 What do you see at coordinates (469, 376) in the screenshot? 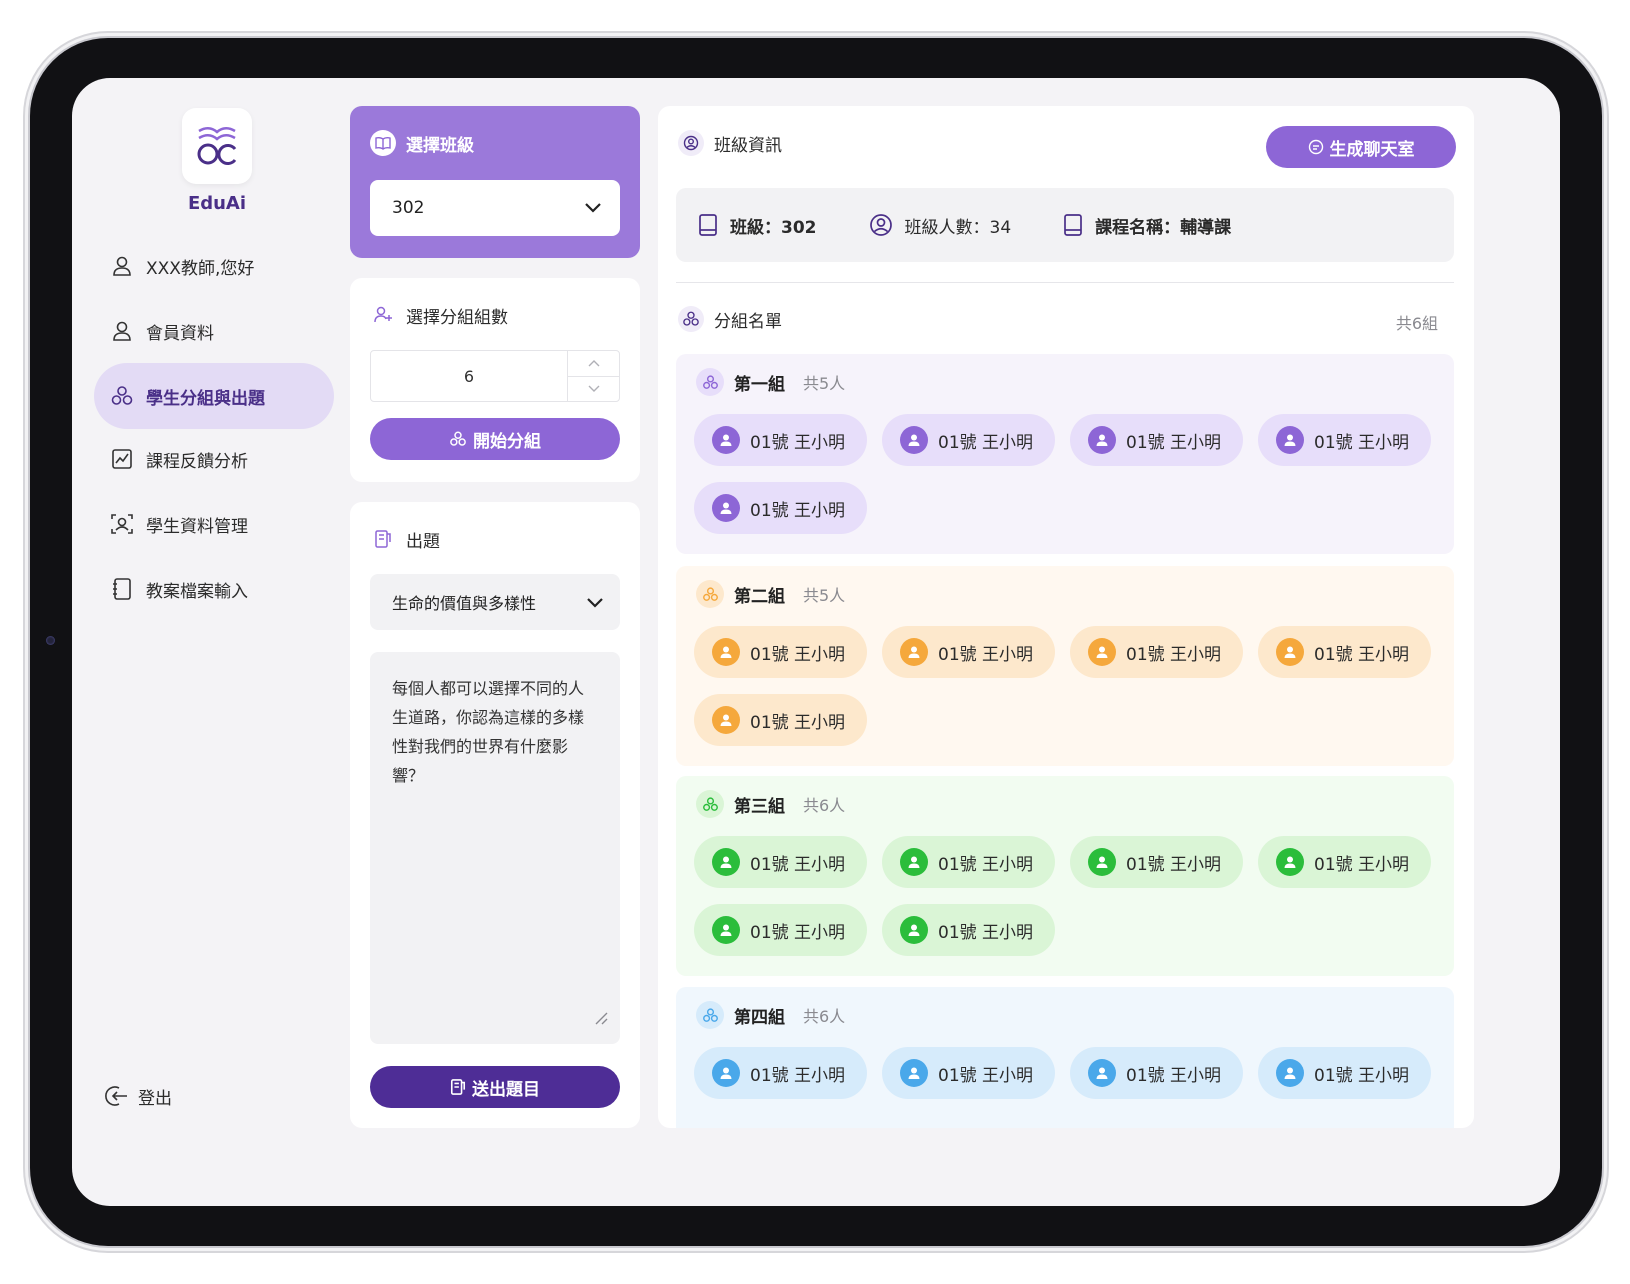
I see `group-count-value: 6` at bounding box center [469, 376].